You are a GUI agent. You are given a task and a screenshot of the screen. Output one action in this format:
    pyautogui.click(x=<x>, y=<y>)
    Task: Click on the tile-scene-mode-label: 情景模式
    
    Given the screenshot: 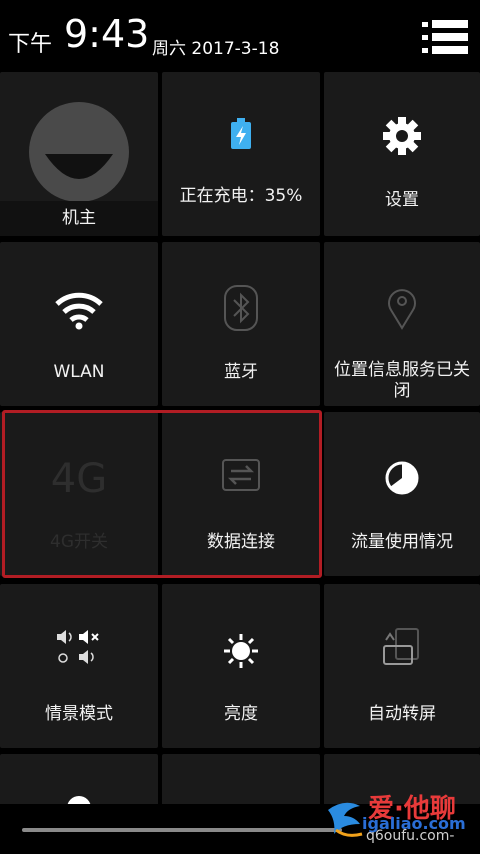 What is the action you would take?
    pyautogui.click(x=79, y=714)
    